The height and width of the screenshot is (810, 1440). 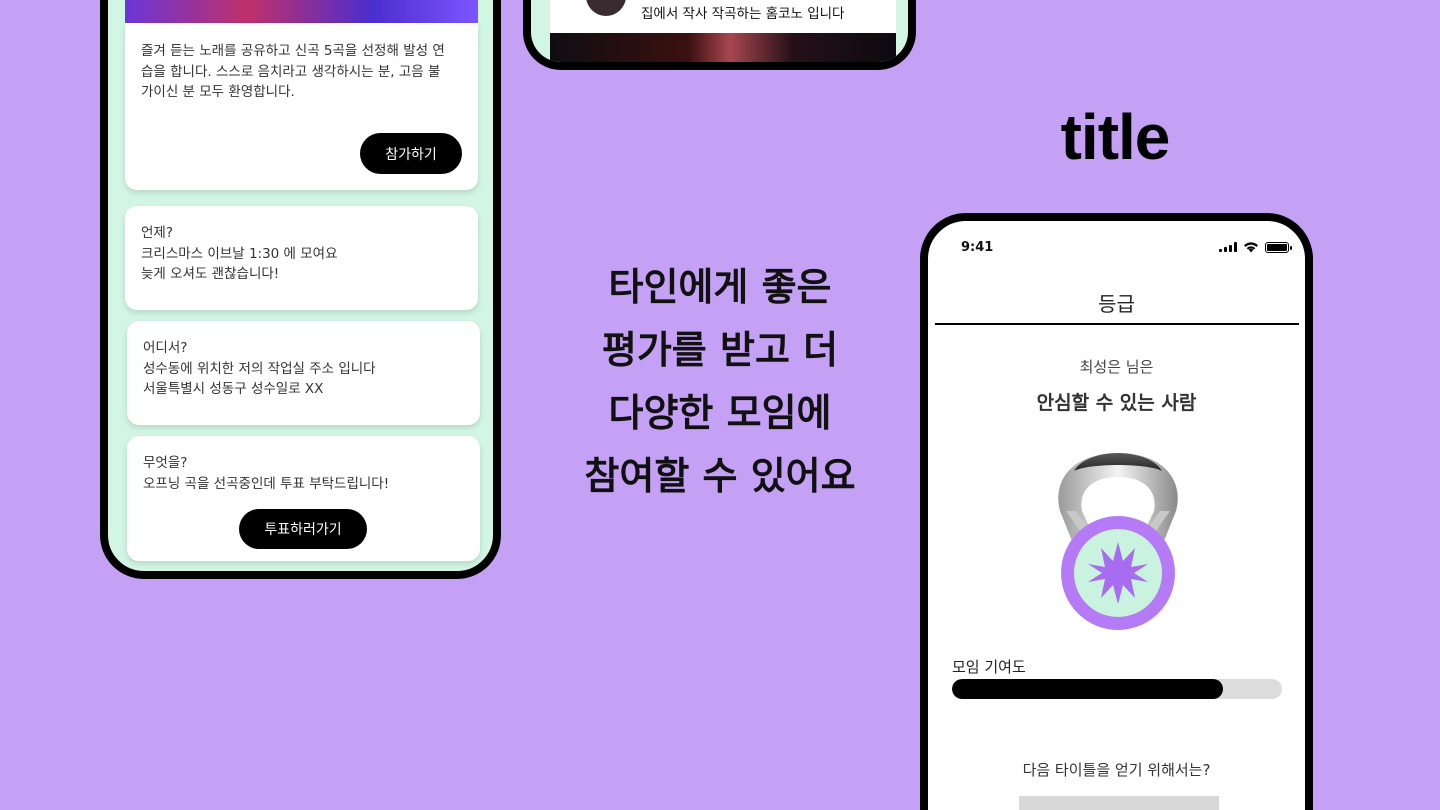 What do you see at coordinates (210, 274) in the screenshot?
I see `when-note: 늦게 오셔도 괜찮습니다!` at bounding box center [210, 274].